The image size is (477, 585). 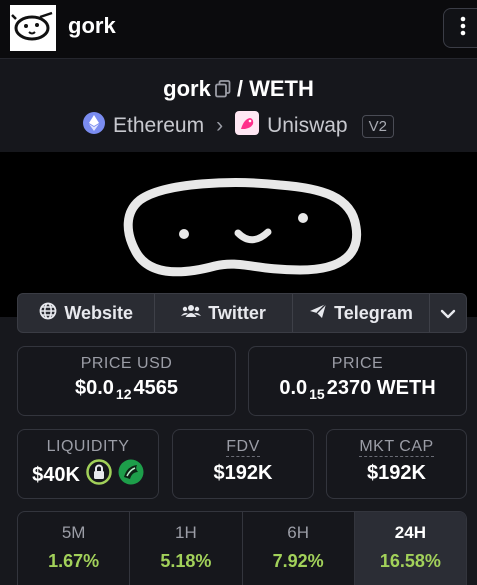 I want to click on more-links-button, so click(x=448, y=313).